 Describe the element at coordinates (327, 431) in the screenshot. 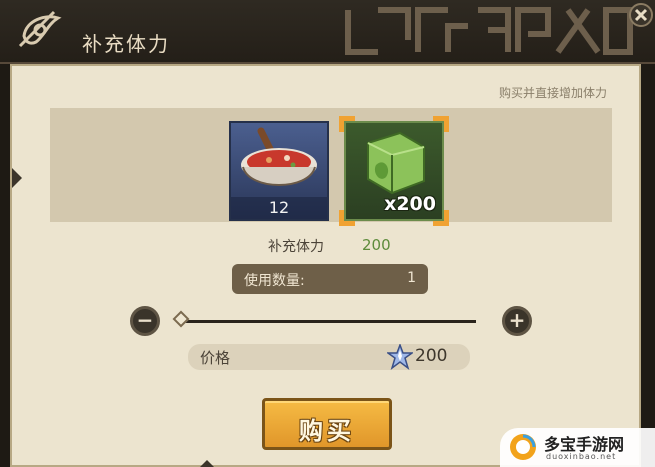

I see `buy-button-label: 购买` at that location.